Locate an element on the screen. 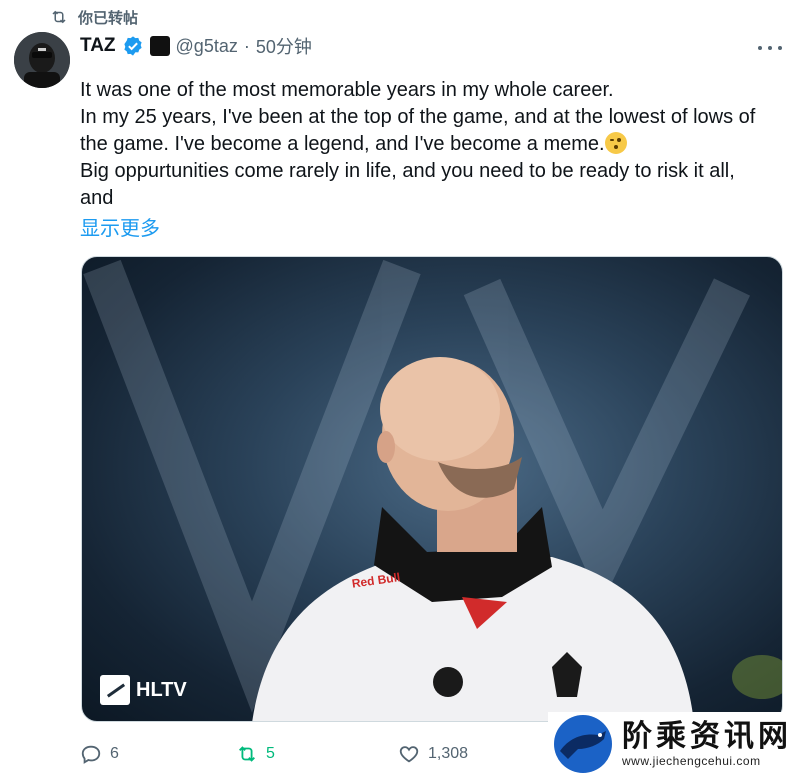 Image resolution: width=800 pixels, height=776 pixels. tweet-line: and is located at coordinates (97, 198).